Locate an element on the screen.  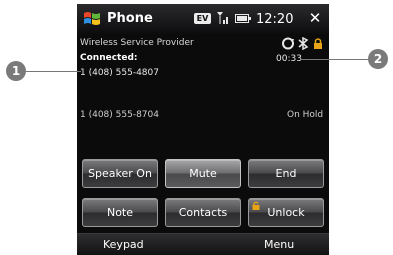
signal-strength-icon is located at coordinates (222, 18).